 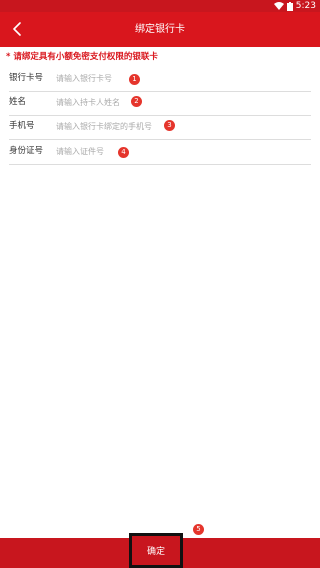 I want to click on annotation-badge-2: 2, so click(x=136, y=101).